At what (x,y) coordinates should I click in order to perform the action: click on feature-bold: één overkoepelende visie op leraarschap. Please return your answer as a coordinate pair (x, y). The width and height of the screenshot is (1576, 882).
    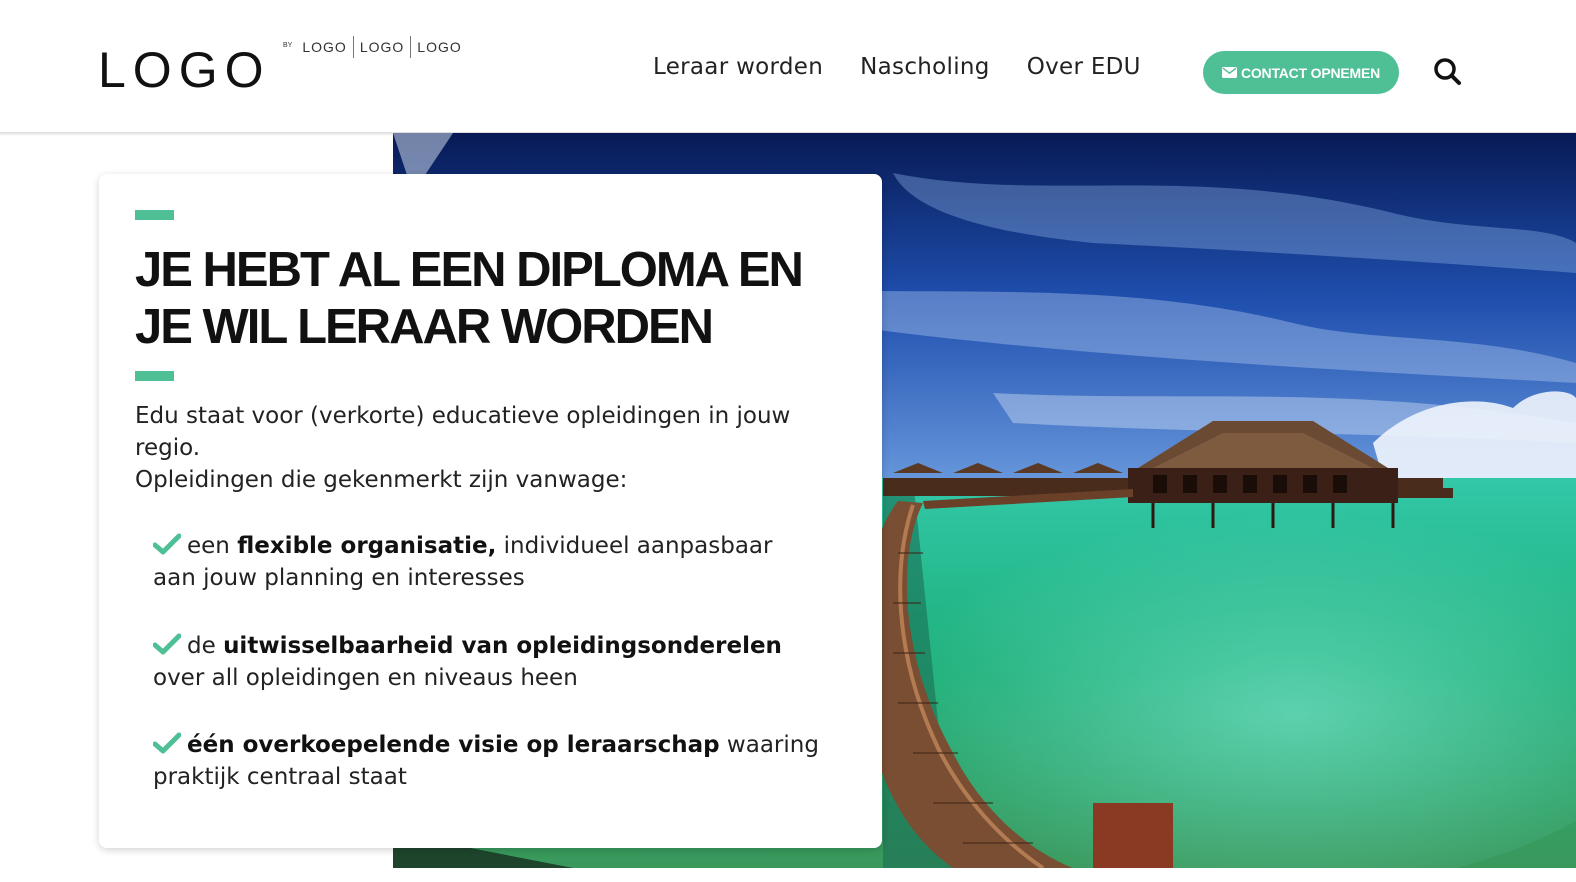
    Looking at the image, I should click on (453, 745).